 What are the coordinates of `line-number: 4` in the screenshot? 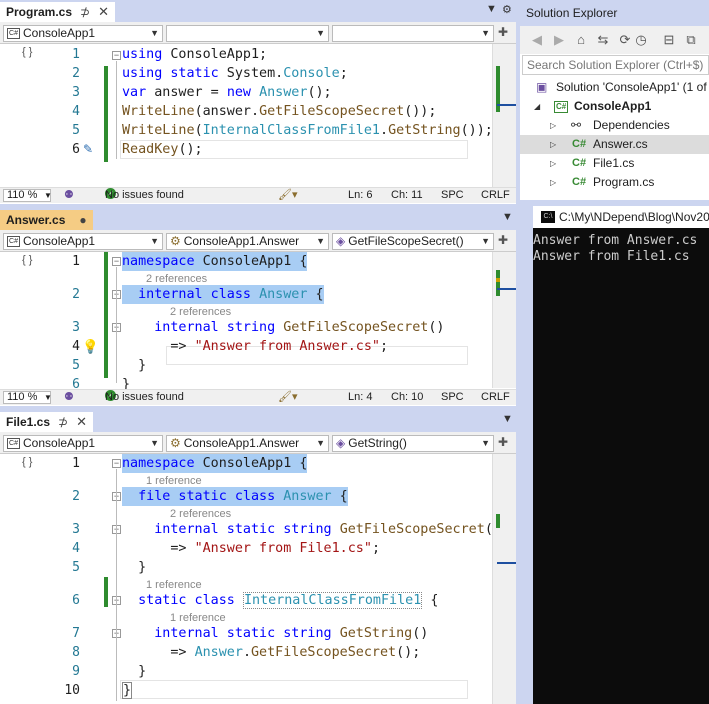 It's located at (76, 346).